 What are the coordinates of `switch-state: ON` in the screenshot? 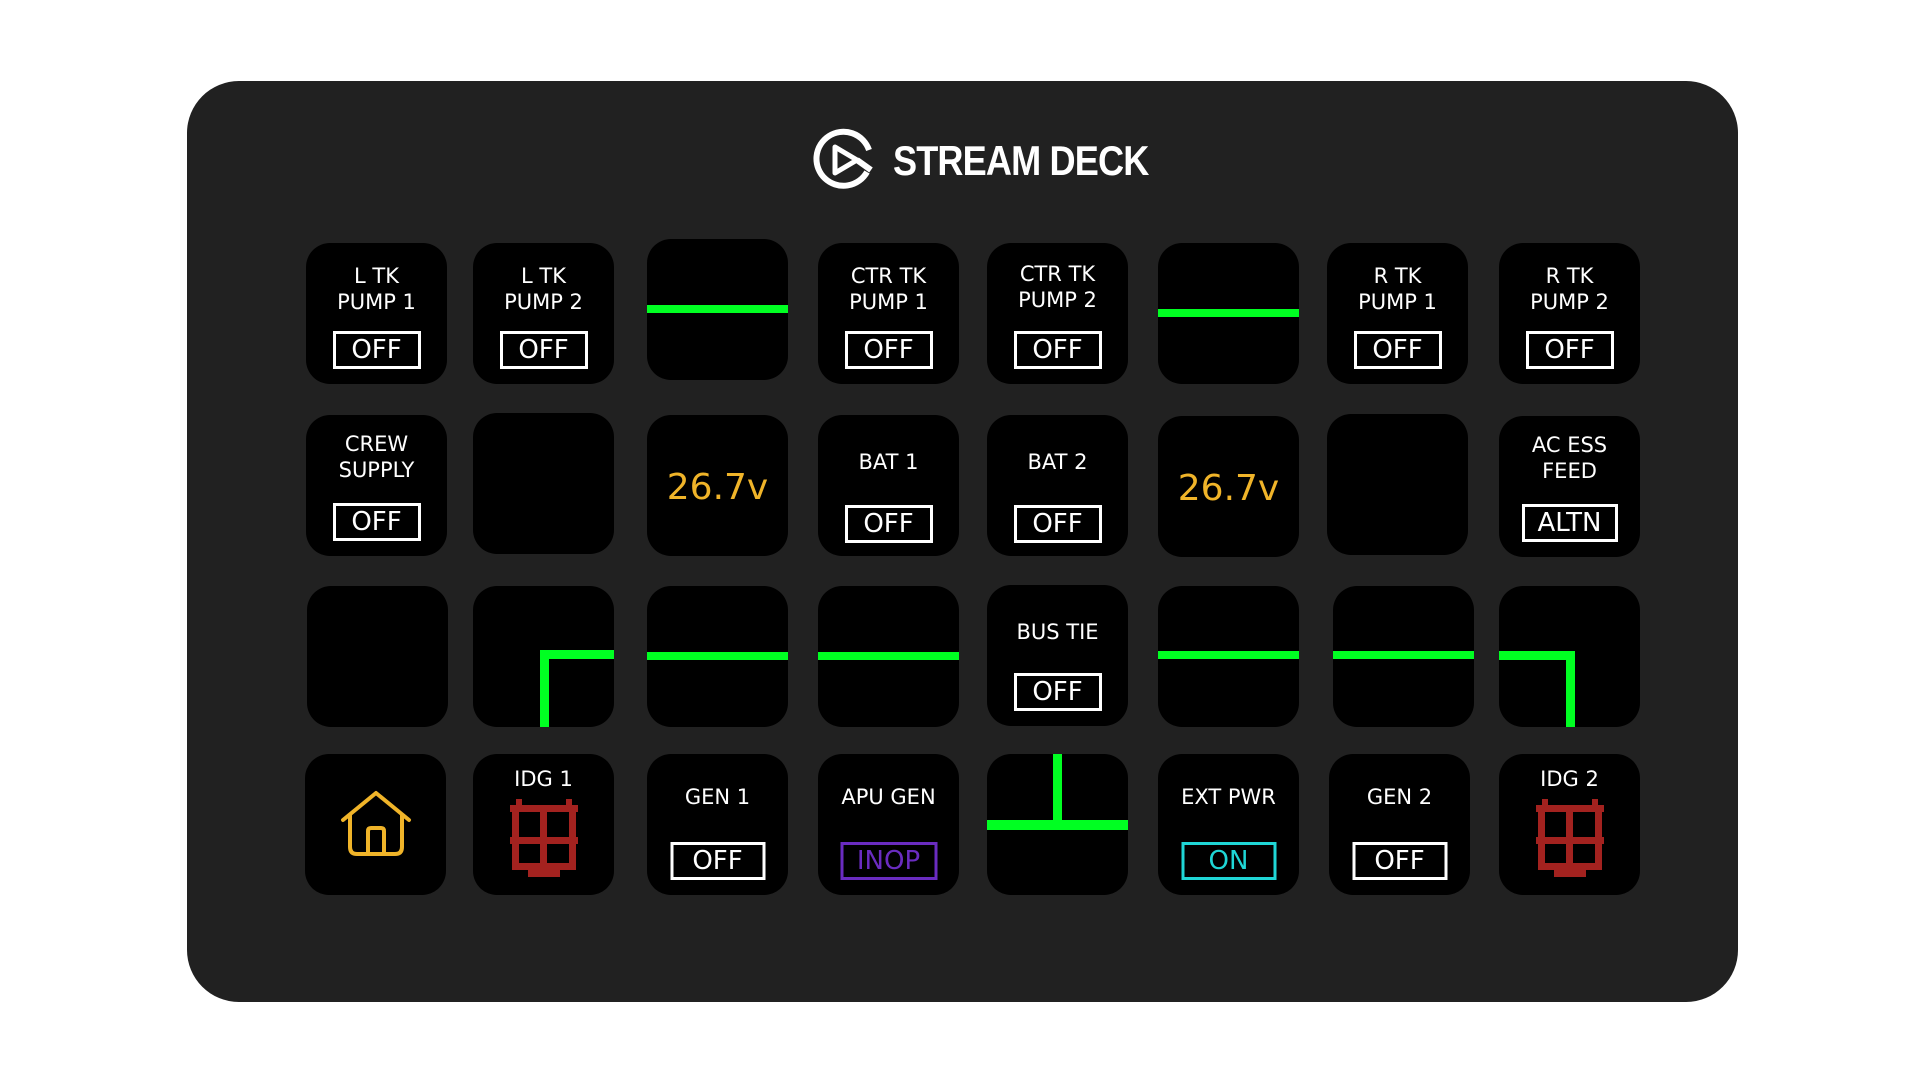 It's located at (1228, 861).